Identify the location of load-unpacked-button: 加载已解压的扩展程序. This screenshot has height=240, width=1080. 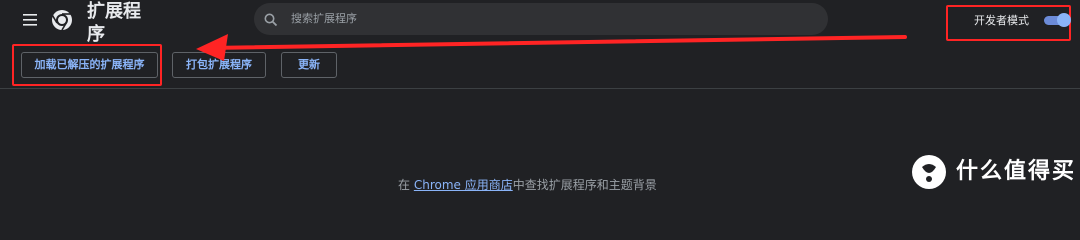
(89, 65).